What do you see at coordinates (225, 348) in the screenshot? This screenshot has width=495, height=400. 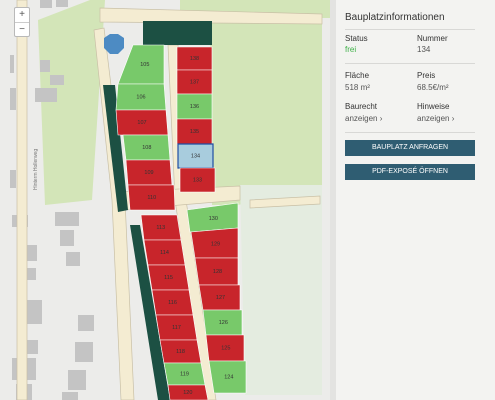 I see `plot-number-125: 125` at bounding box center [225, 348].